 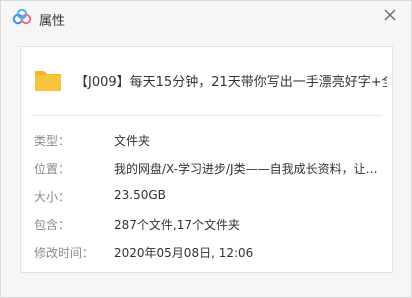 I want to click on prop-contains-value: 287个文件,17个文件夹, so click(x=177, y=225).